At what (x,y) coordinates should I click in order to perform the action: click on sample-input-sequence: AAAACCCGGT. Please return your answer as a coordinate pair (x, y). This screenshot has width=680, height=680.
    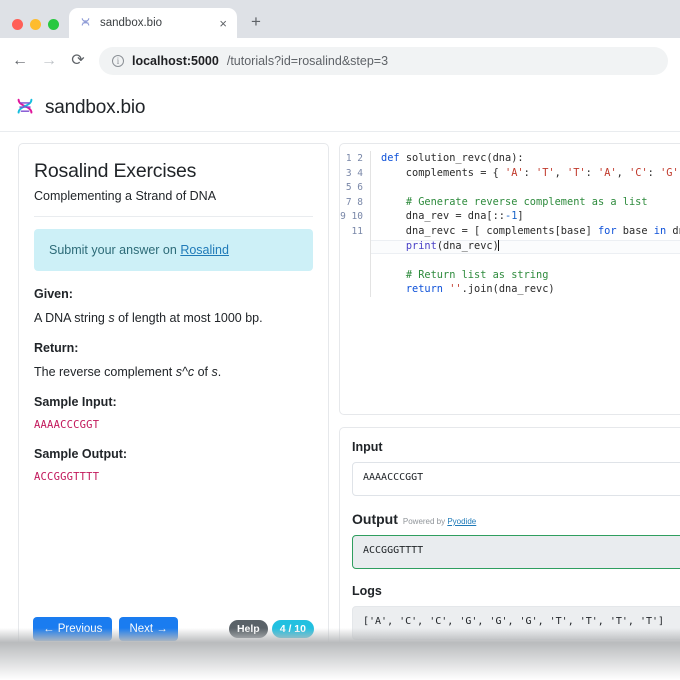
    Looking at the image, I should click on (67, 425).